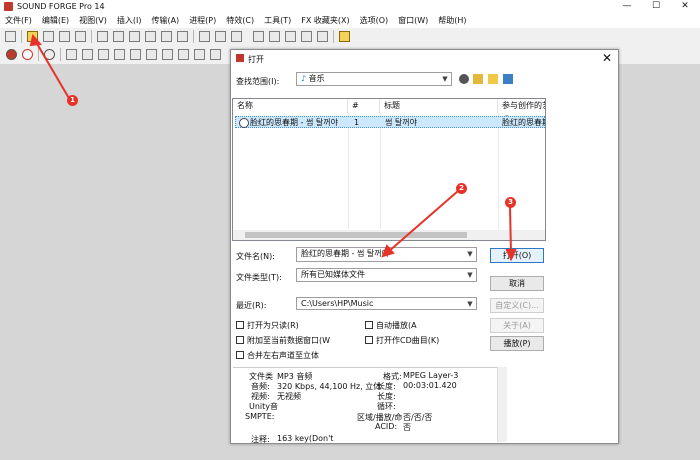 This screenshot has height=460, width=700. Describe the element at coordinates (36, 40) in the screenshot. I see `arrow-1-head` at that location.